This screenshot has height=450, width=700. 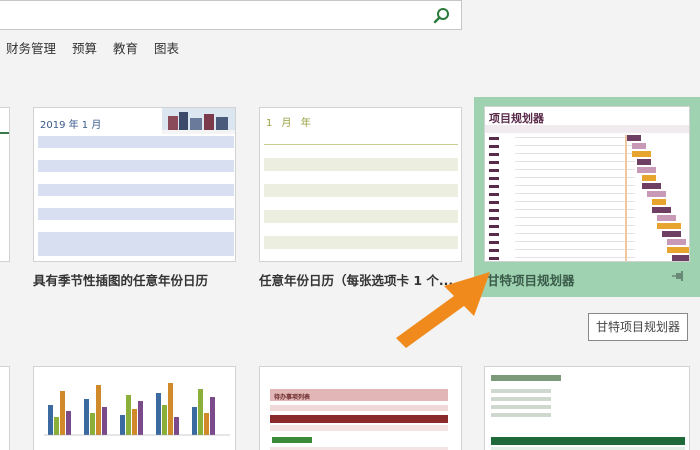 I want to click on orange-arrow-annotation, so click(x=443, y=310).